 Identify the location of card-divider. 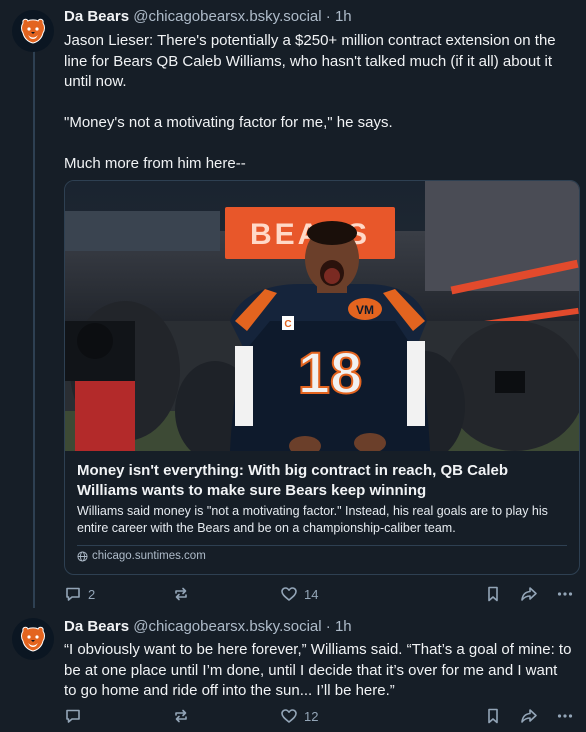
(322, 545).